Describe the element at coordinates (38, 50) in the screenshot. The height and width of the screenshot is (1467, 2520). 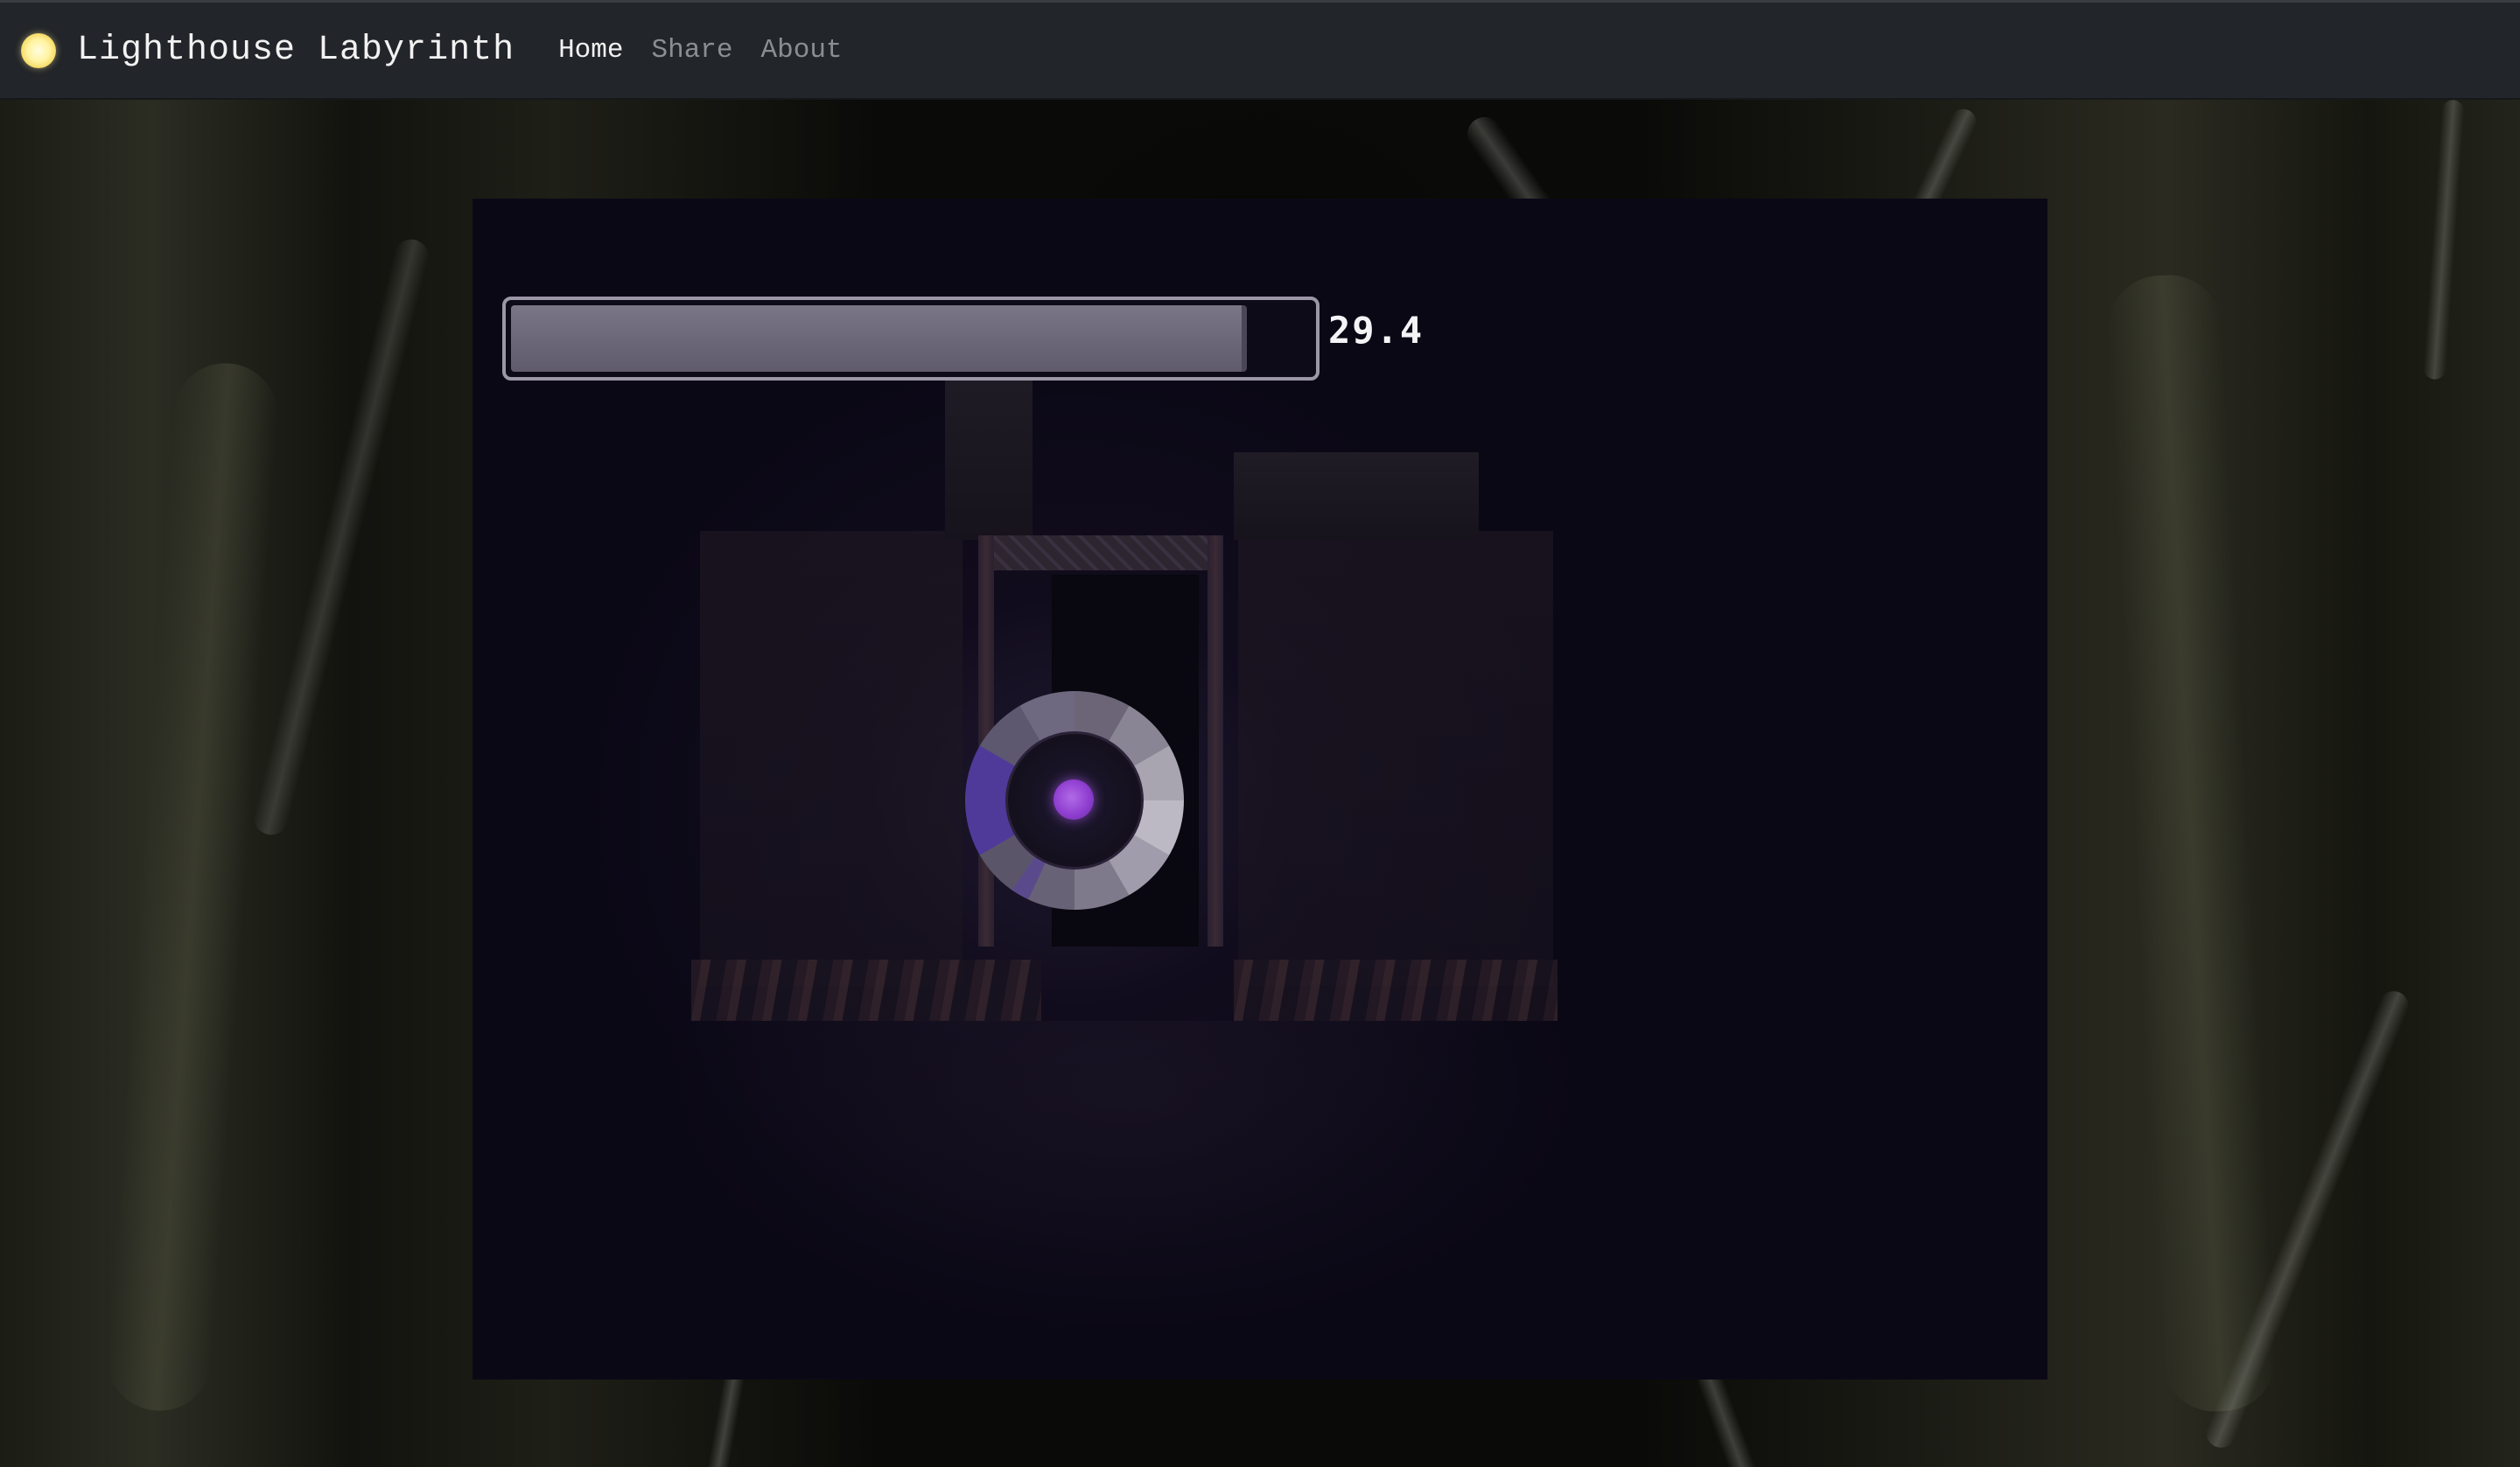
I see `lighthouse-light-icon` at that location.